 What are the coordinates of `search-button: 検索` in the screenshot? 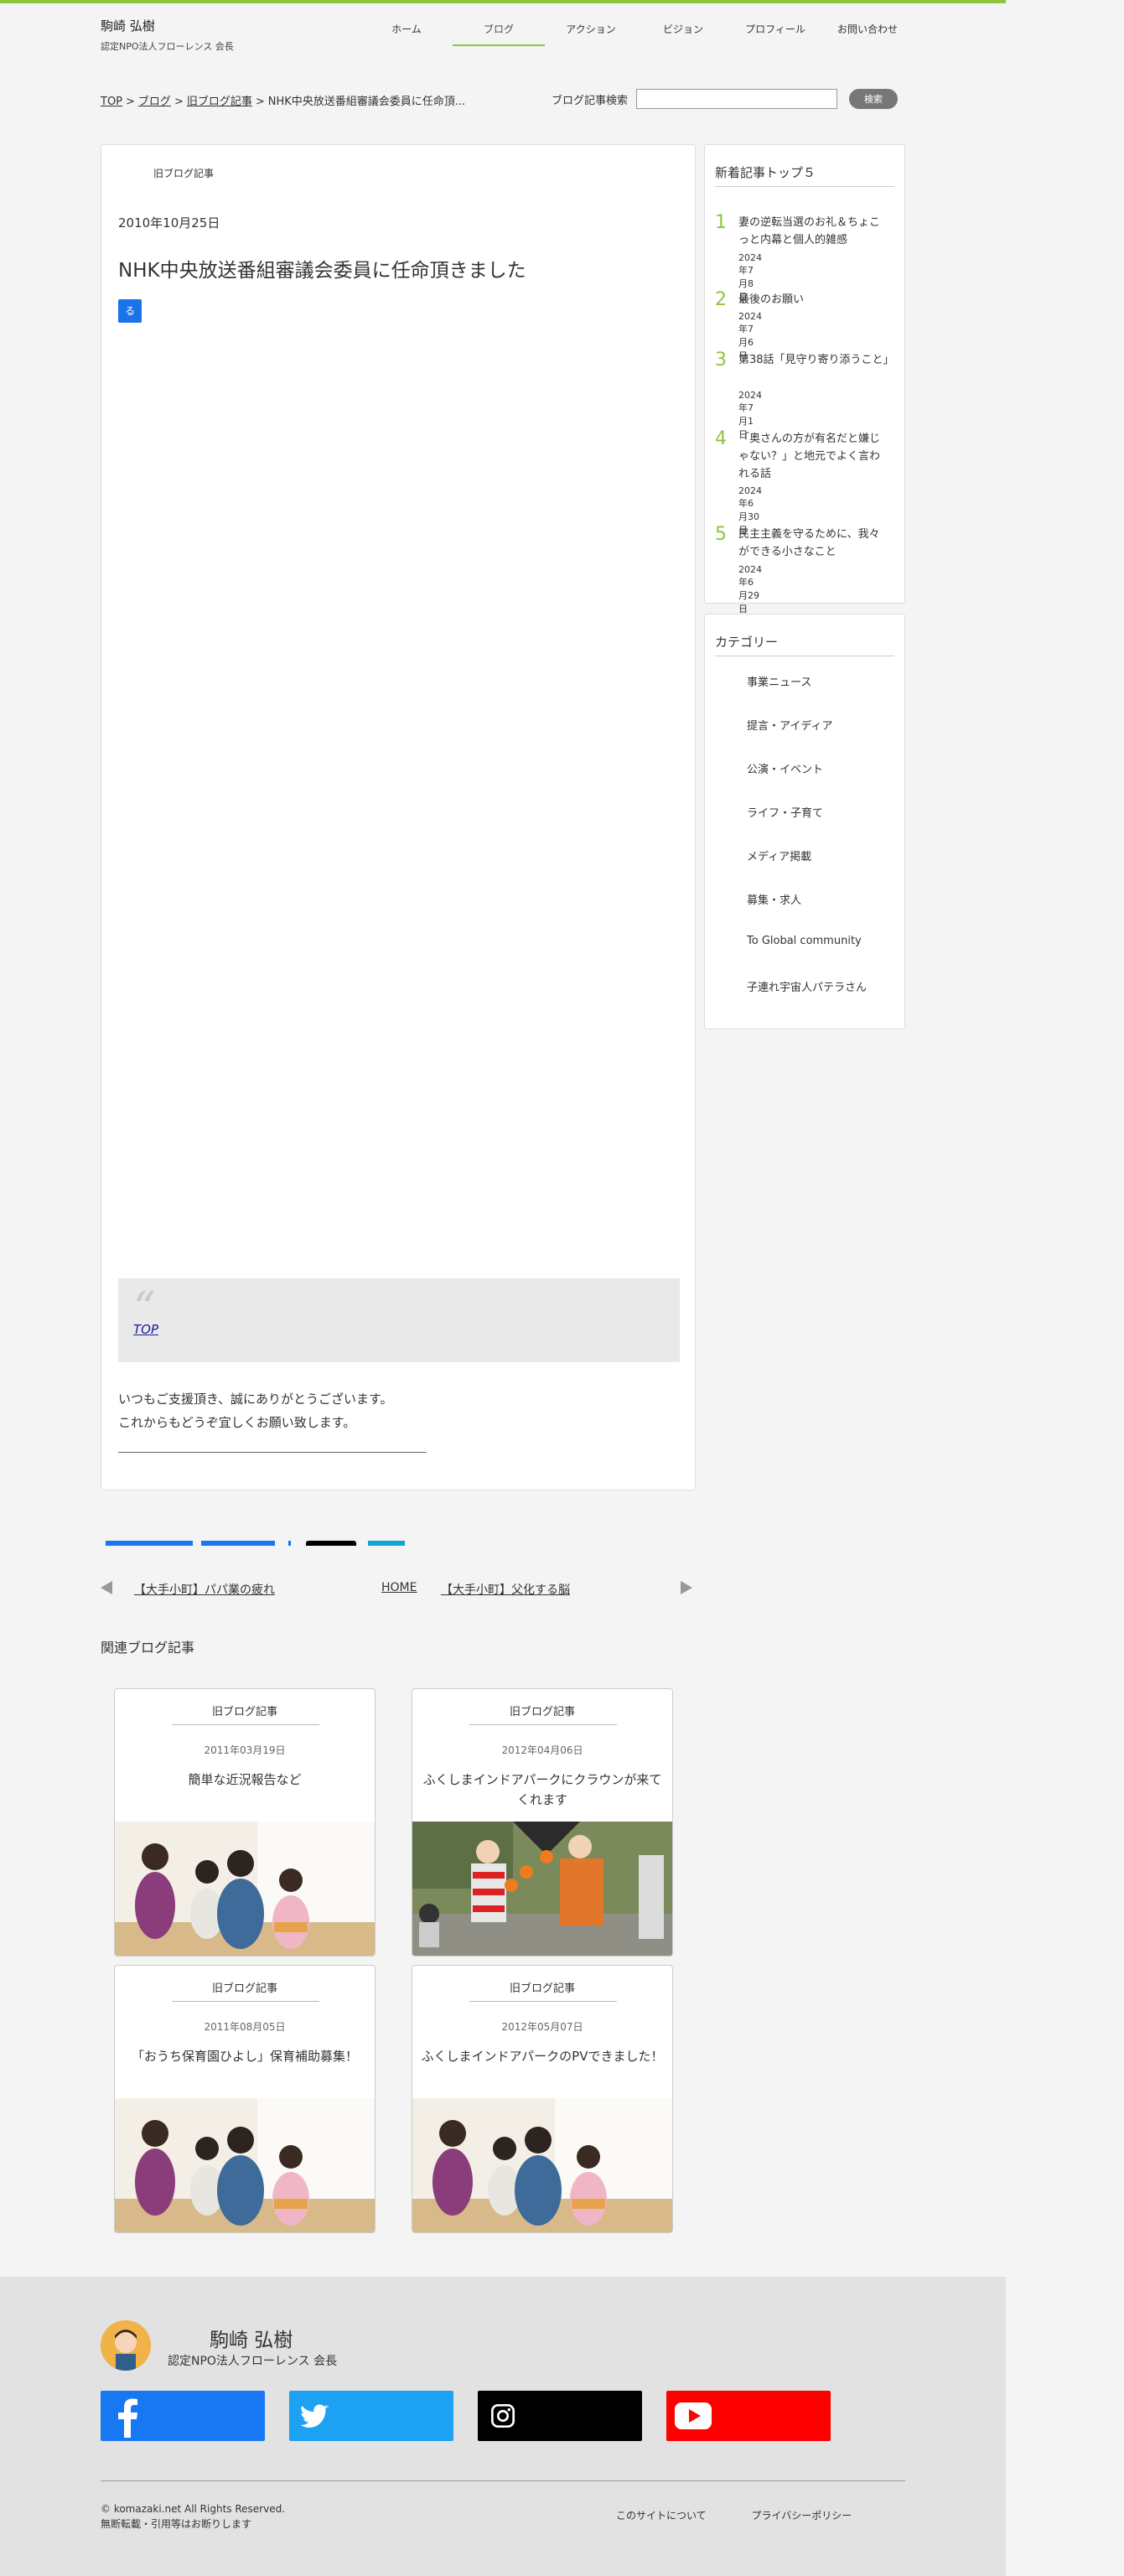 It's located at (874, 99).